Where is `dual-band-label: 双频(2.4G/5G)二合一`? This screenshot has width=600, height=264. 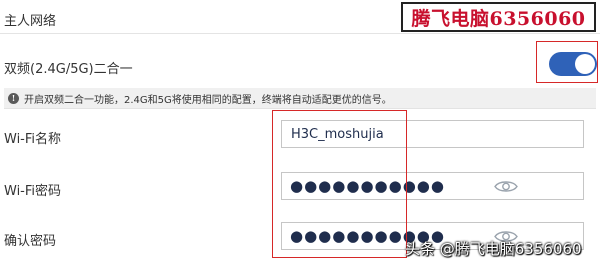 dual-band-label: 双频(2.4G/5G)二合一 is located at coordinates (68, 69).